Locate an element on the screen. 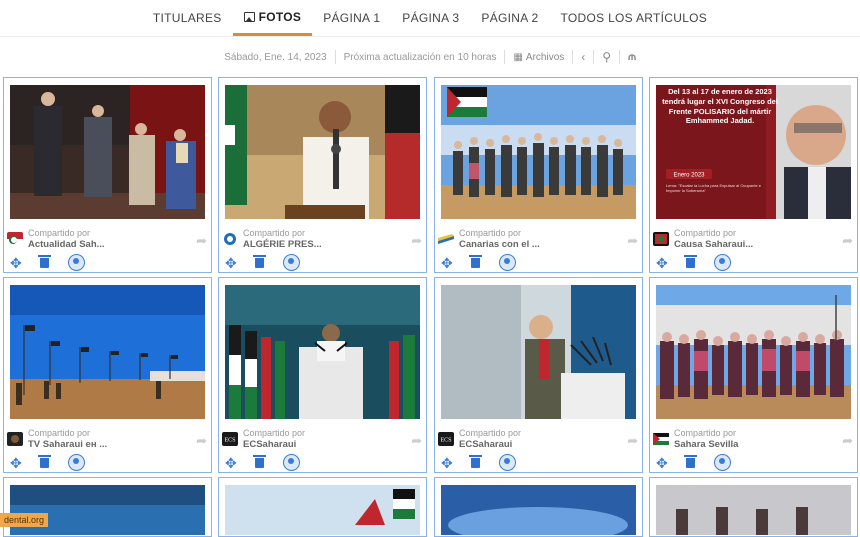 Image resolution: width=860 pixels, height=537 pixels. photo-card: ECS Compartido por ECSaharaui ➦ ✥ is located at coordinates (322, 375).